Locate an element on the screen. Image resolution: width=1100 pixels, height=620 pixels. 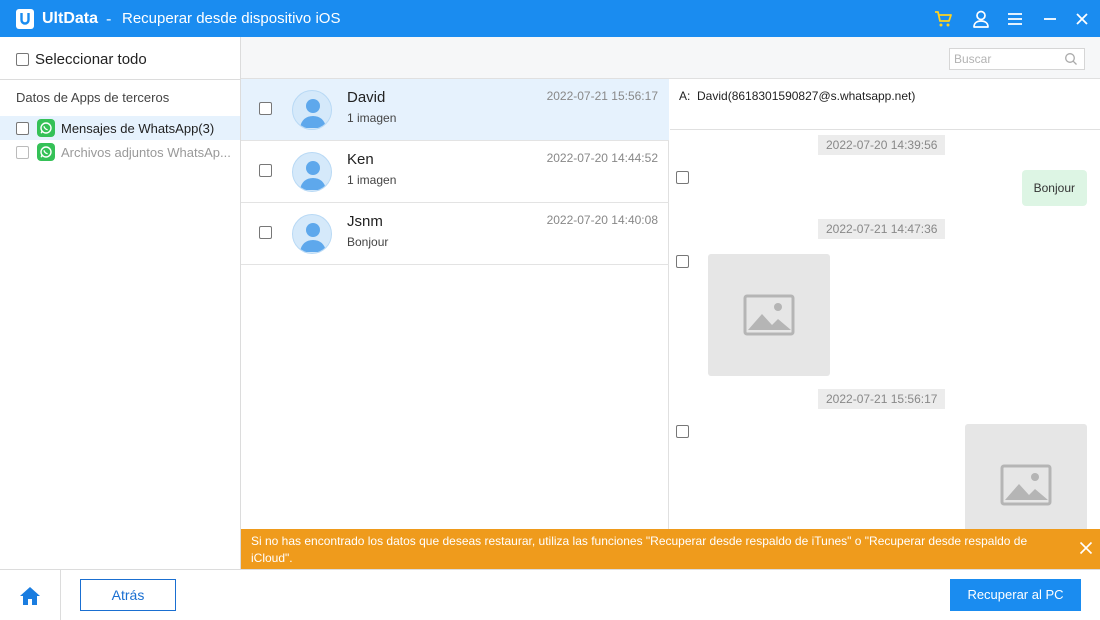
minimize-icon is located at coordinates (1050, 19).